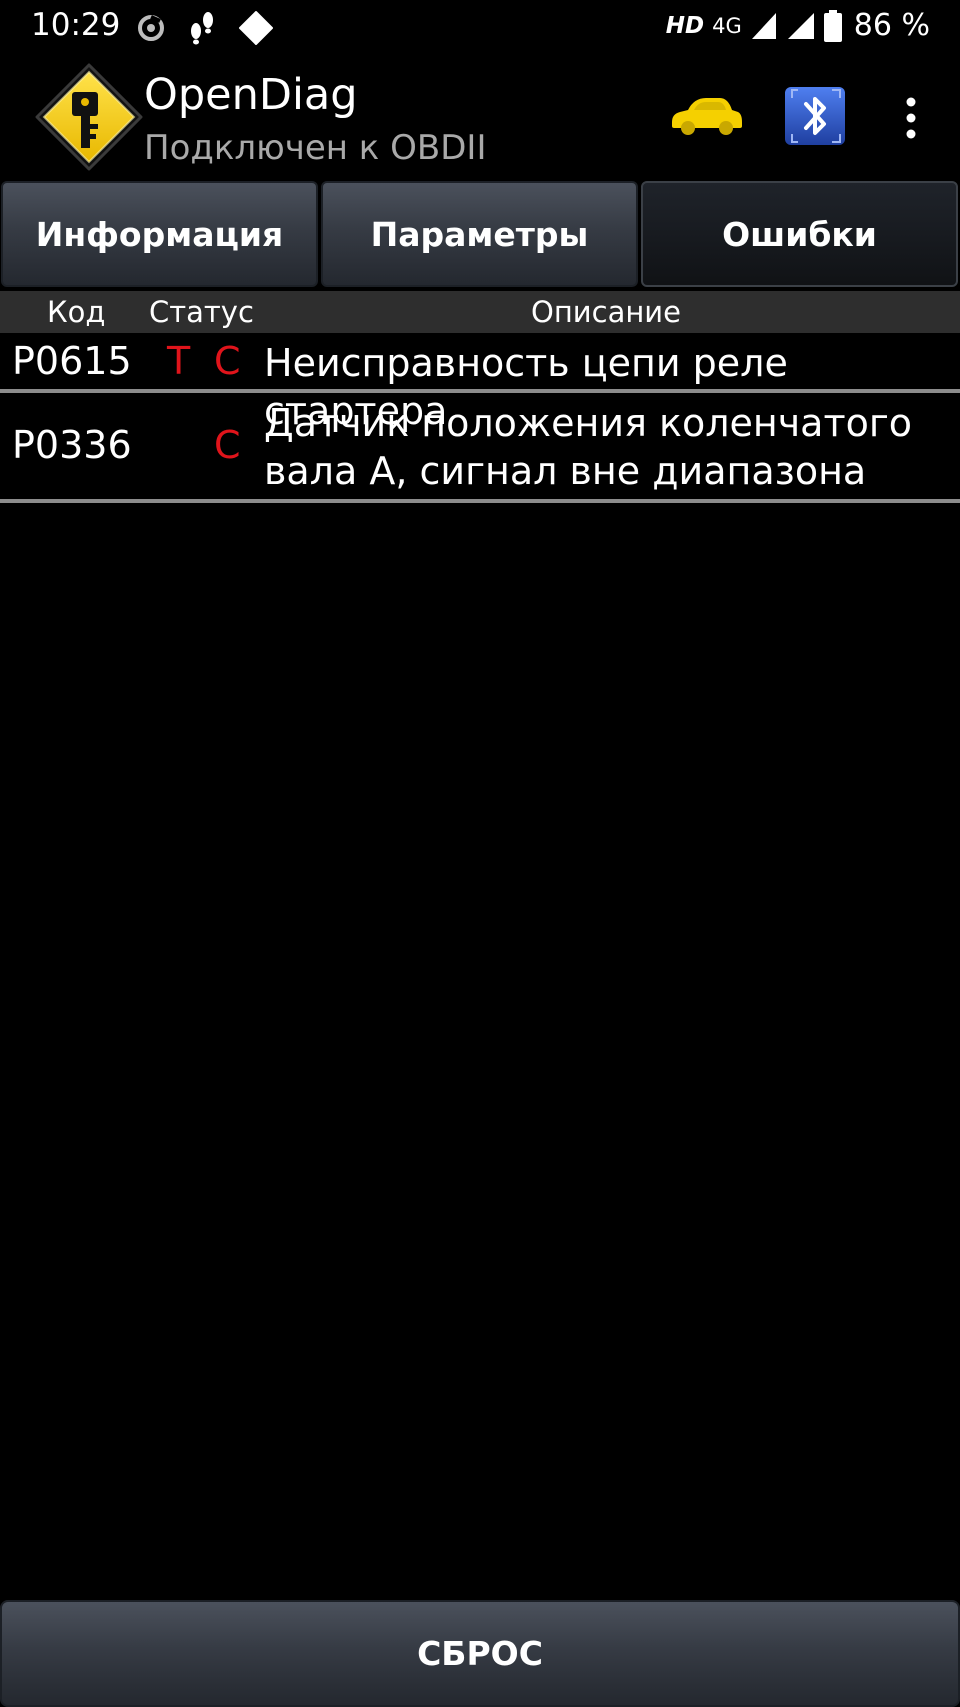  I want to click on status-t: T, so click(179, 361).